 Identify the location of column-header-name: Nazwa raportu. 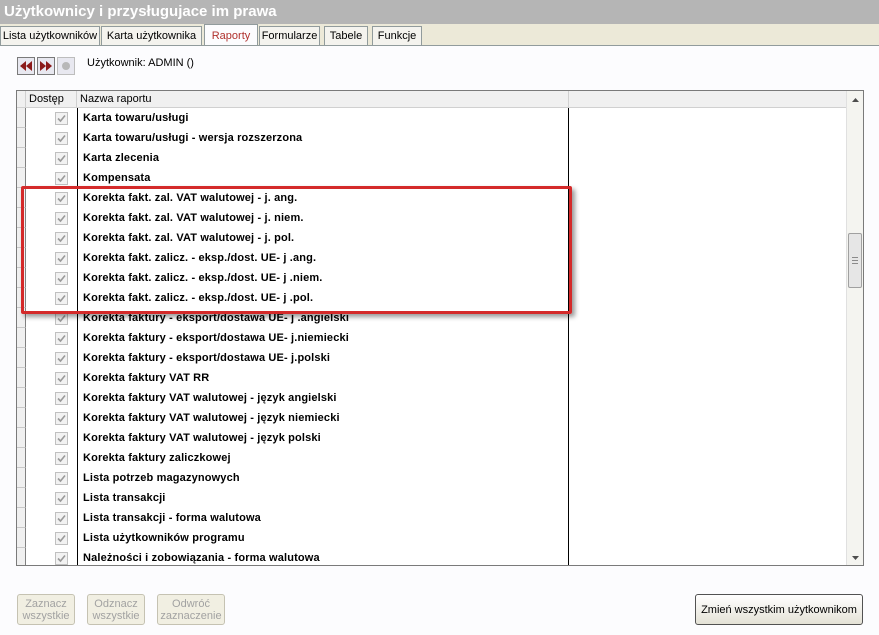
(323, 99).